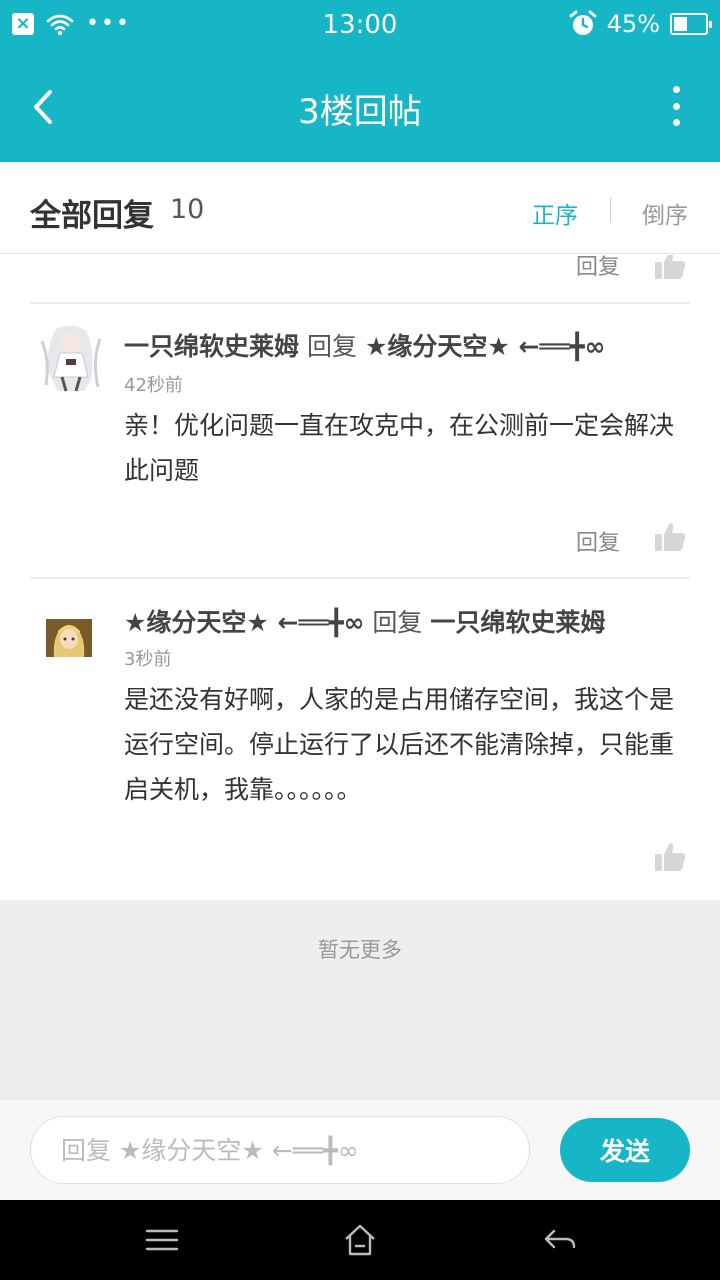  I want to click on back-icon, so click(560, 1240).